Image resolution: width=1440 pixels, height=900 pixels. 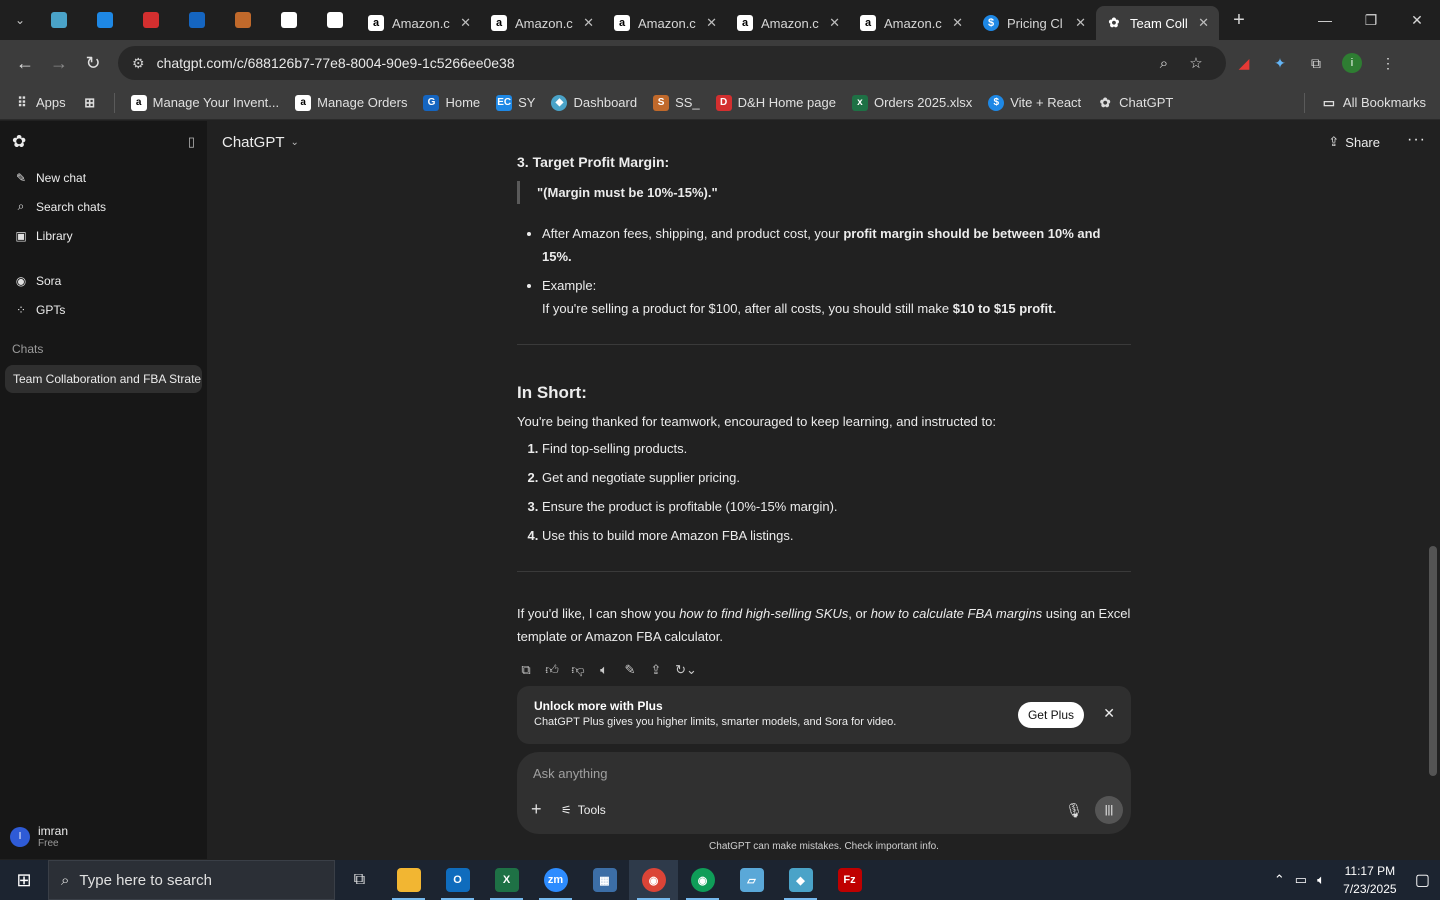 What do you see at coordinates (552, 669) in the screenshot?
I see `thumbs-up-icon: 👍︎` at bounding box center [552, 669].